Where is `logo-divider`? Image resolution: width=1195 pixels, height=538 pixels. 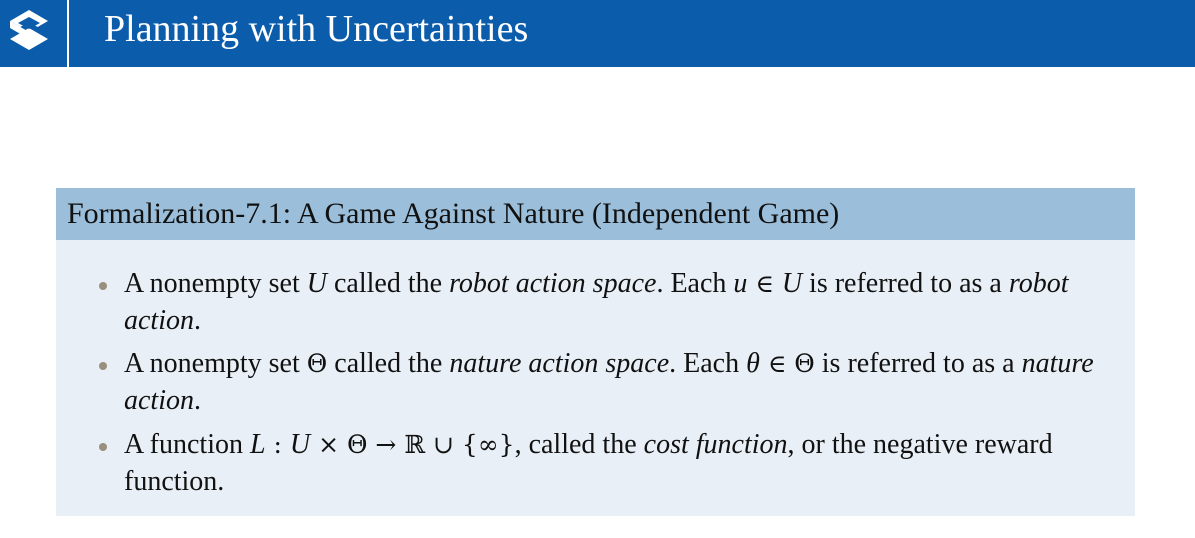 logo-divider is located at coordinates (68, 33).